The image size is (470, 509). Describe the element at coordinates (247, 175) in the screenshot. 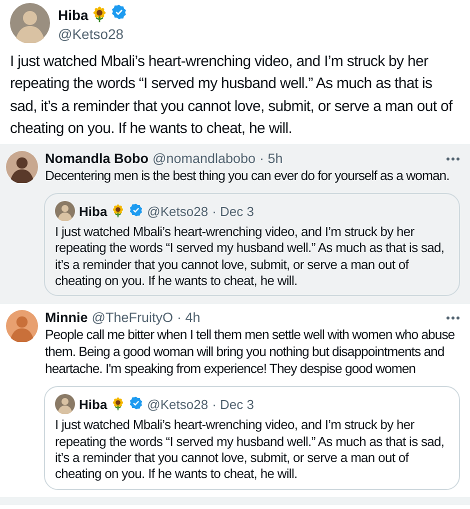

I see `reply-text: Decentering men is the best thing you can ever do for yourself as a woman.` at that location.